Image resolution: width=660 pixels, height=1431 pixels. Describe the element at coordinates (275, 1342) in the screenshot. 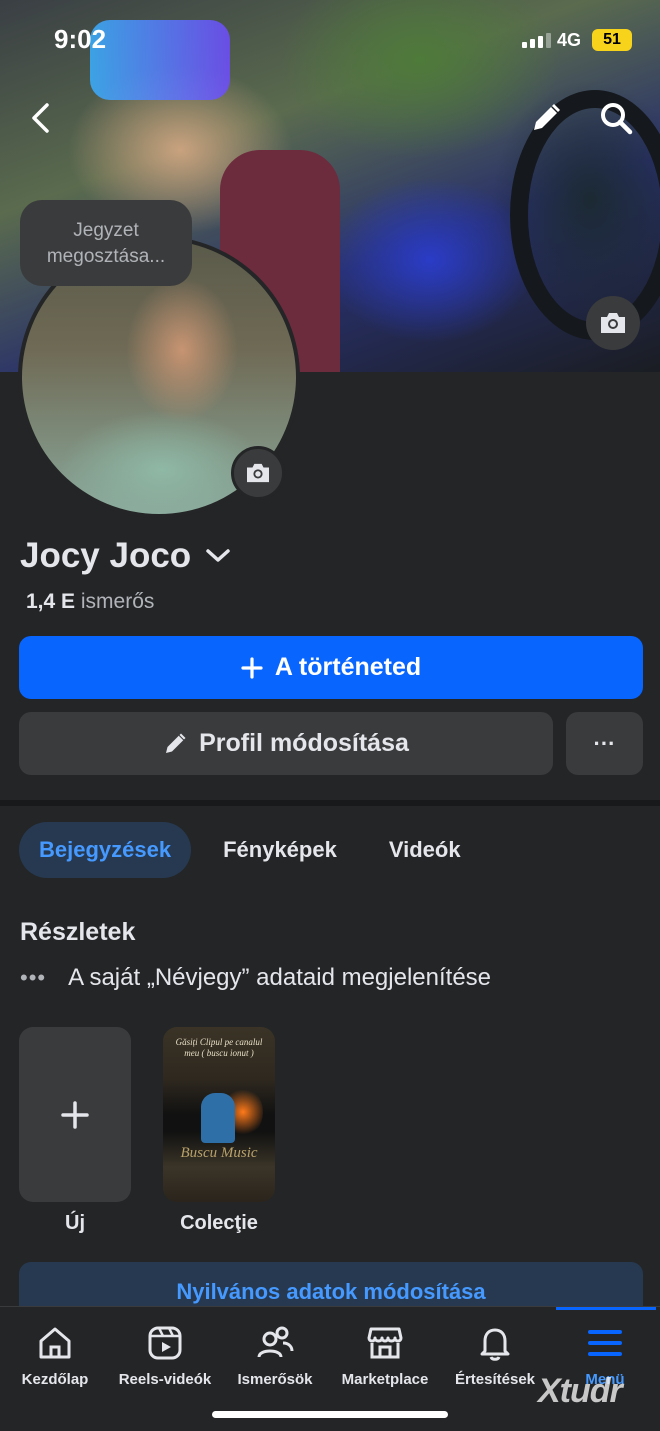

I see `friends-icon` at that location.